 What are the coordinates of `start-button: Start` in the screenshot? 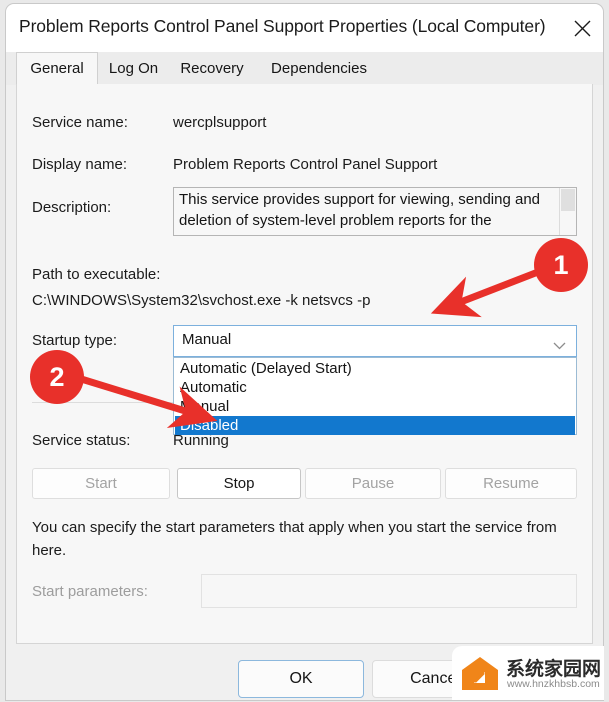 It's located at (101, 483).